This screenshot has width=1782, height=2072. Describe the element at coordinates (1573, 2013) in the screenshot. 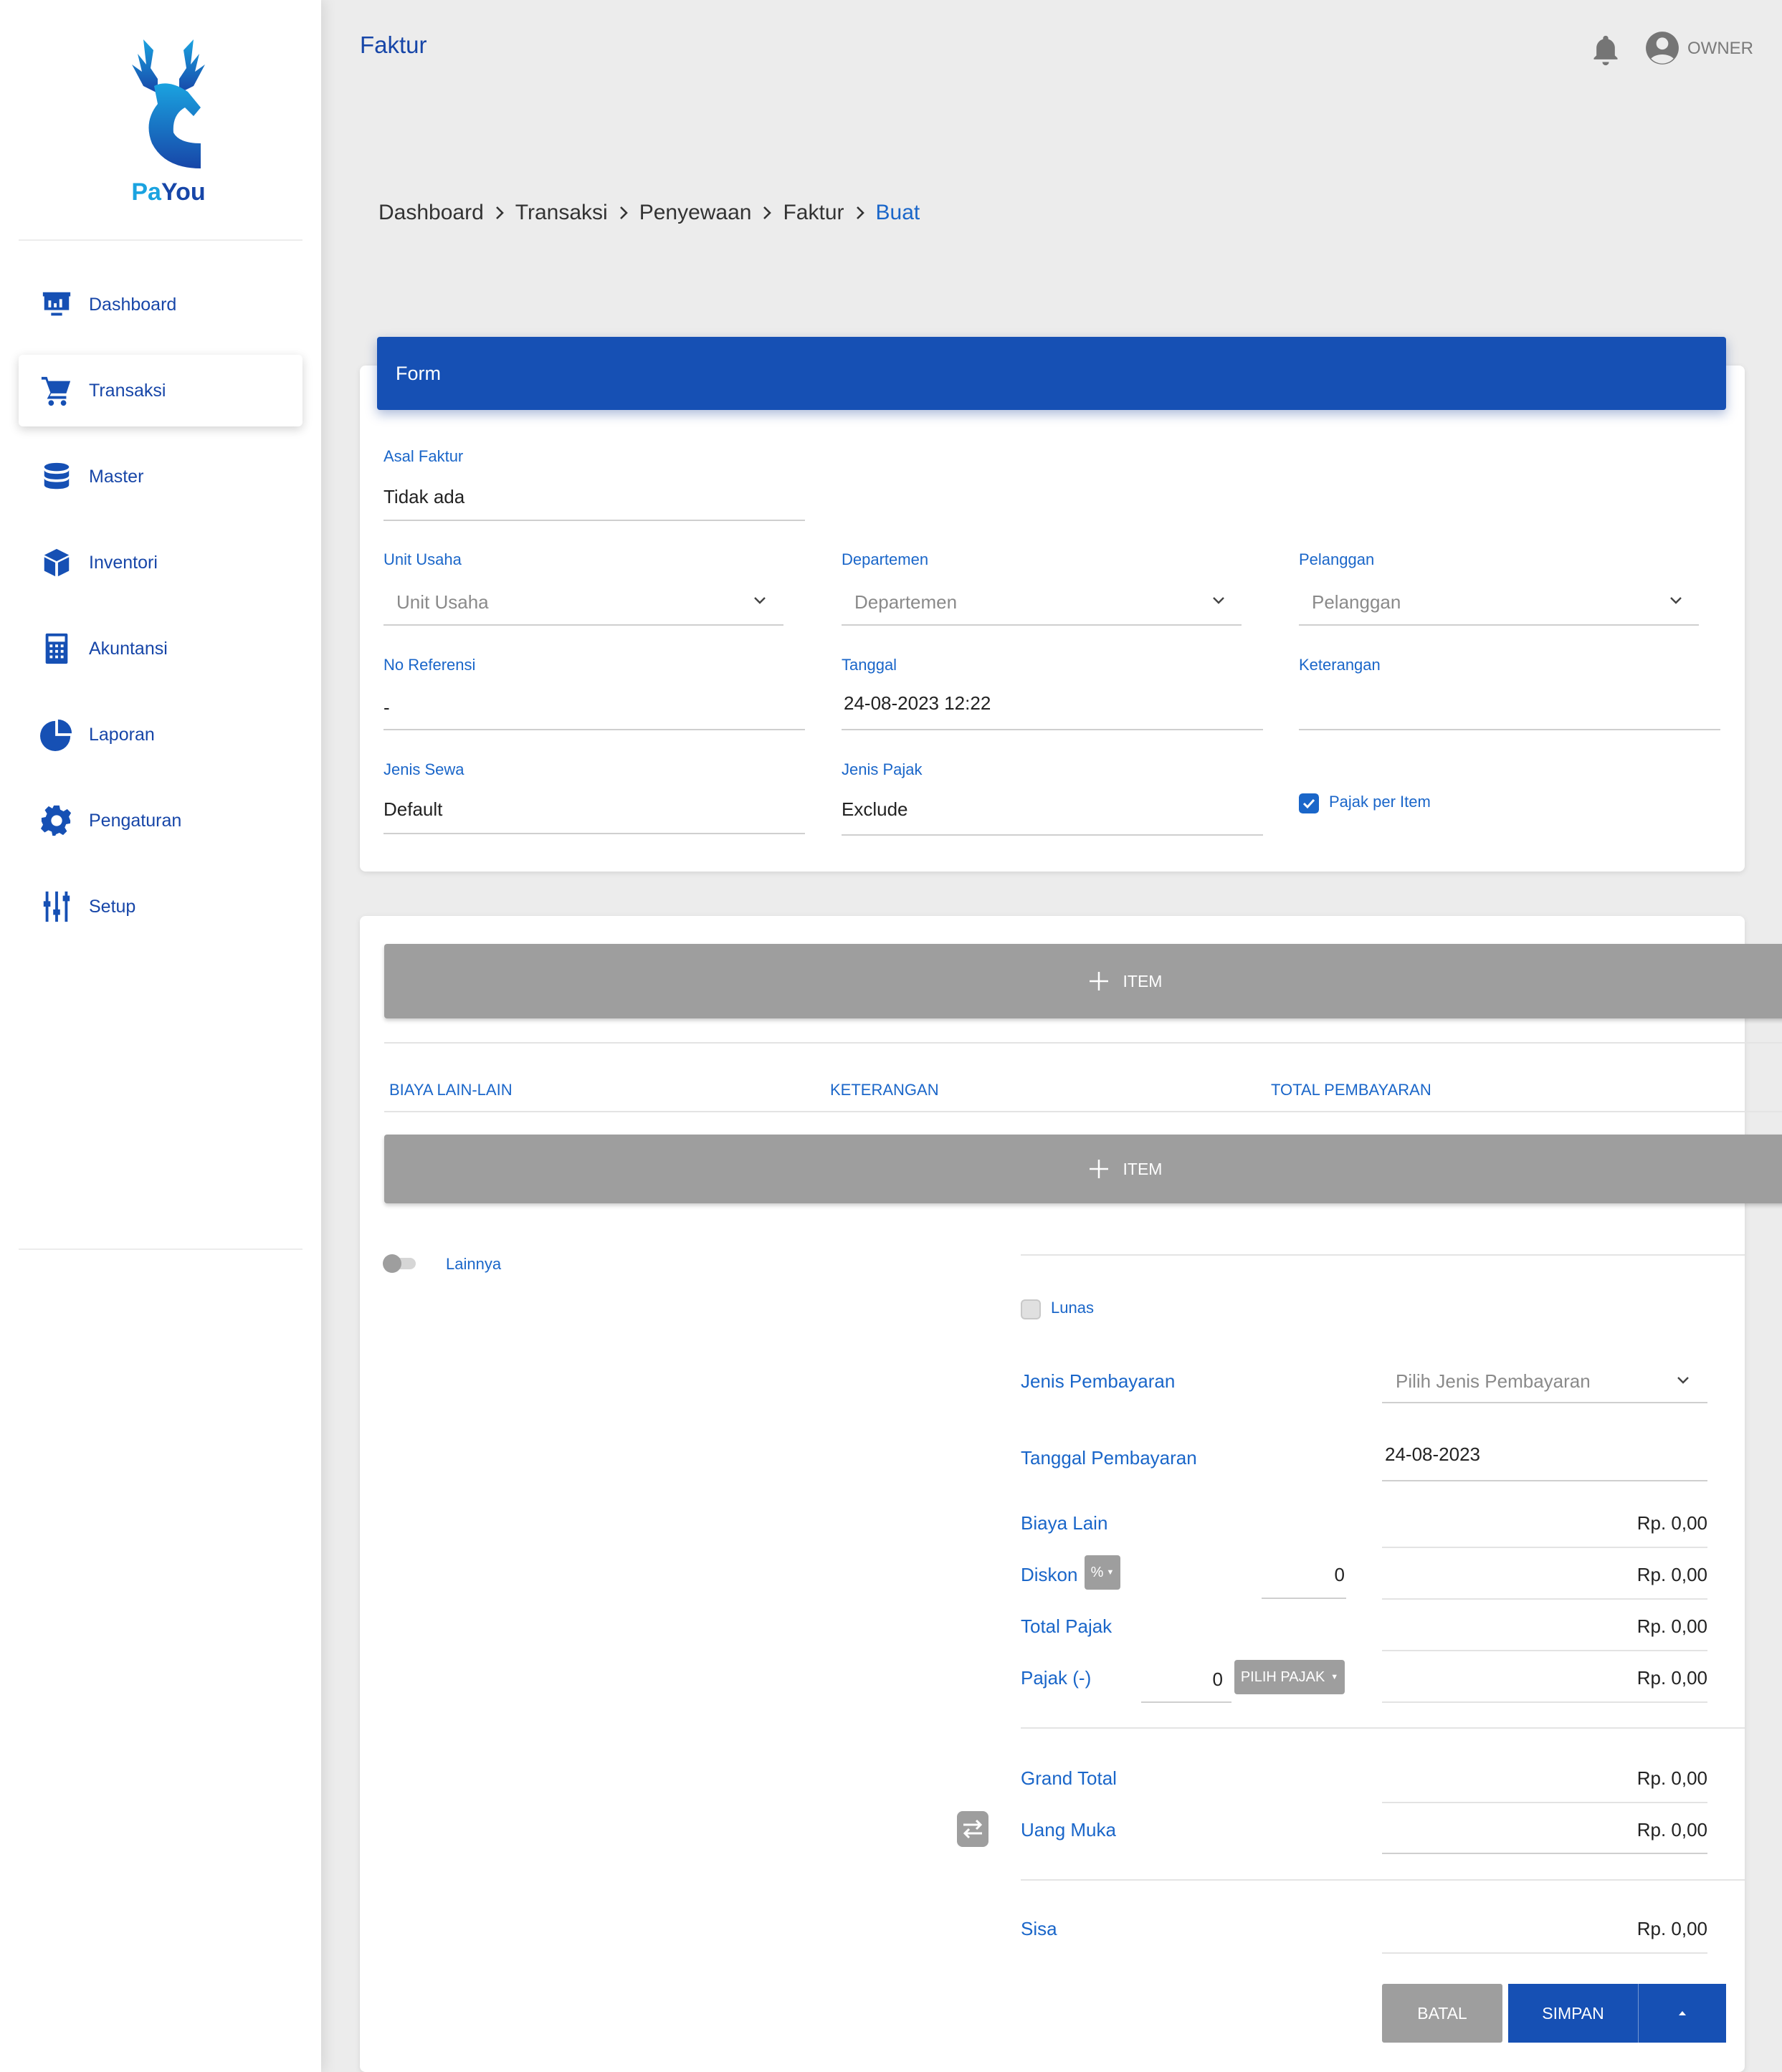

I see `simpan-button: SIMPAN` at that location.